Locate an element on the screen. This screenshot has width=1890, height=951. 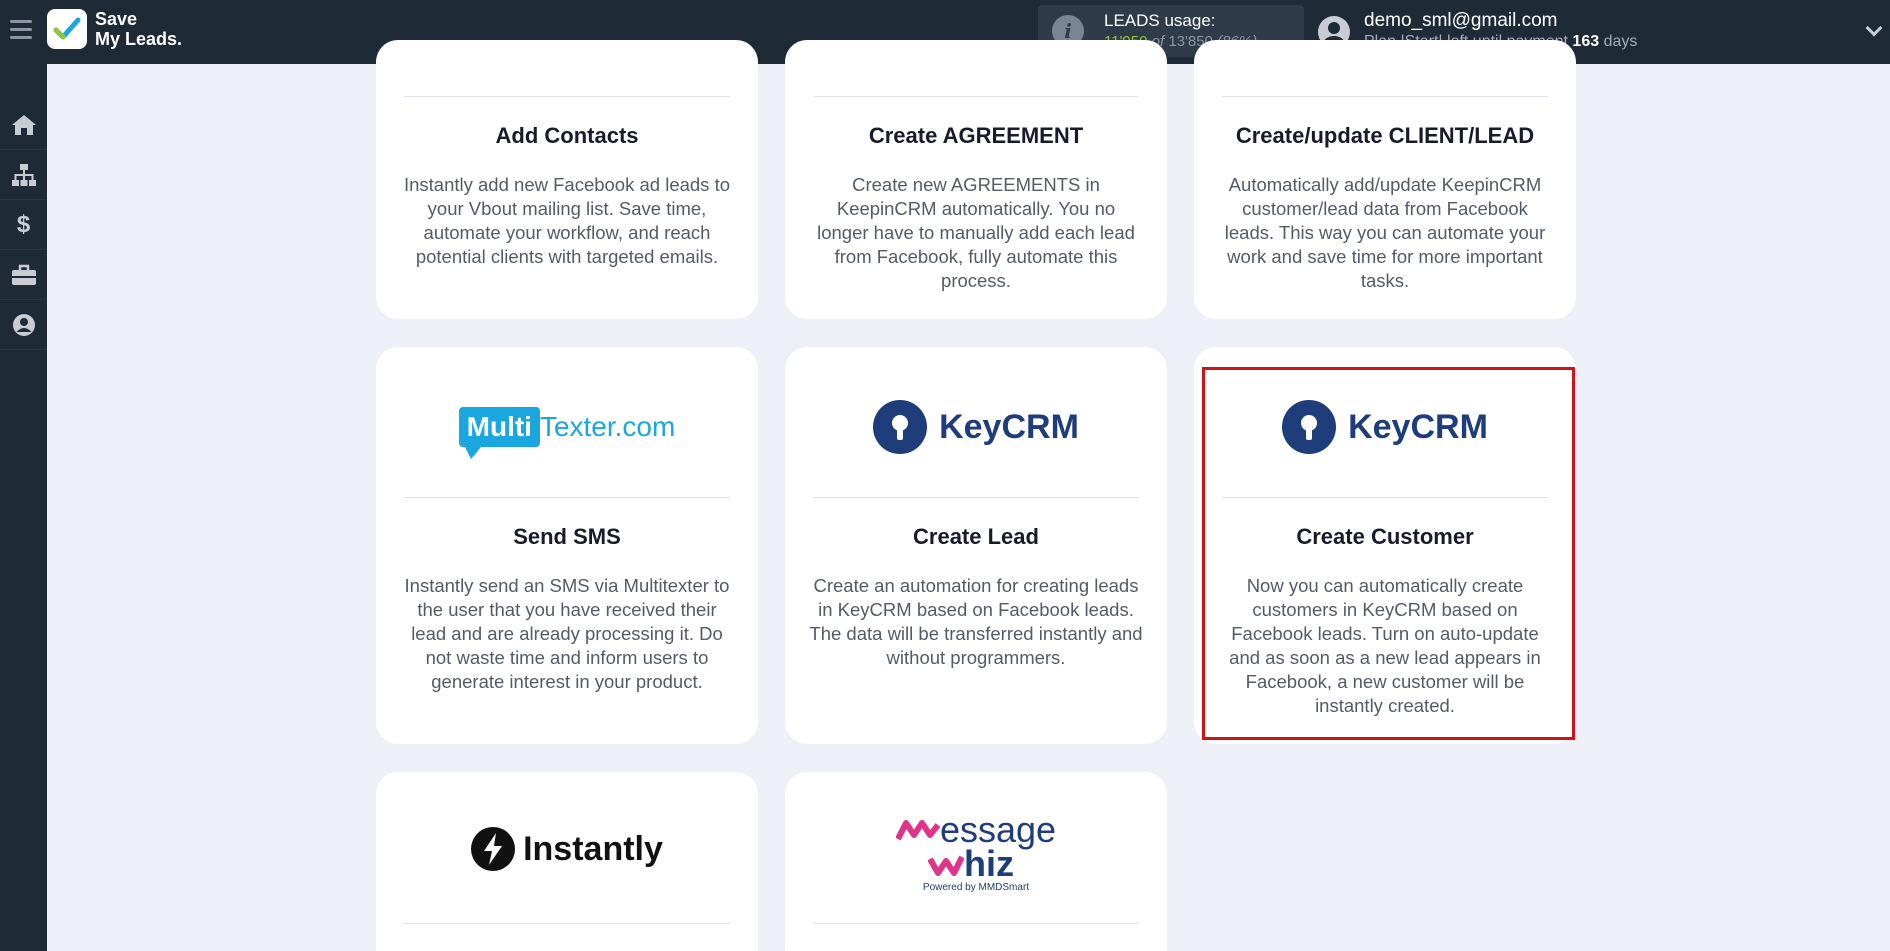
card-title: Create AGREEMENT is located at coordinates (976, 135).